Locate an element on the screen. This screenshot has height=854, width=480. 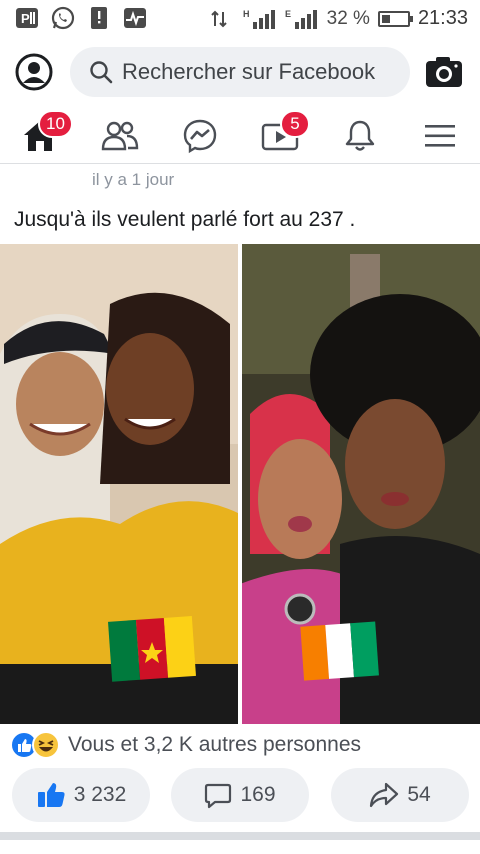
share-button: 54 is located at coordinates (400, 795).